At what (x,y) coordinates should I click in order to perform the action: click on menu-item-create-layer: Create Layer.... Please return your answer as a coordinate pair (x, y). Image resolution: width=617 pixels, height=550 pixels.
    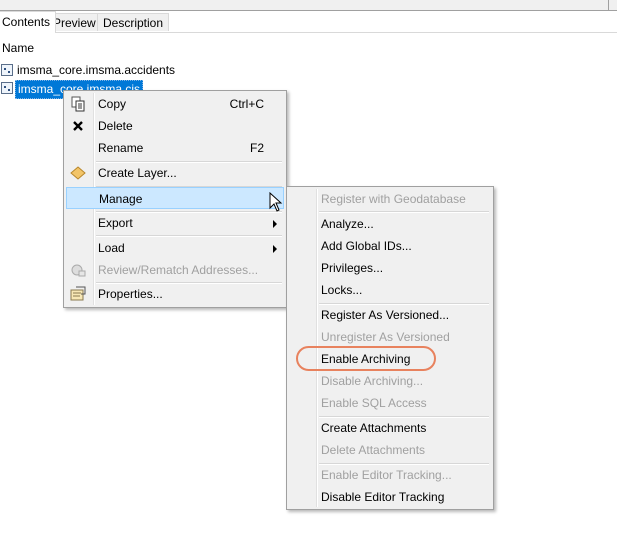
    Looking at the image, I should click on (175, 173).